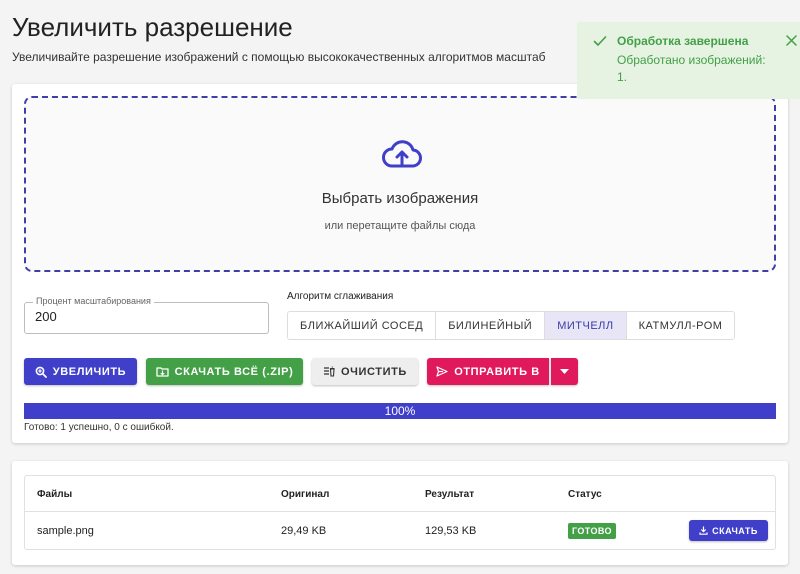  What do you see at coordinates (65, 531) in the screenshot?
I see `file-name: sample.png` at bounding box center [65, 531].